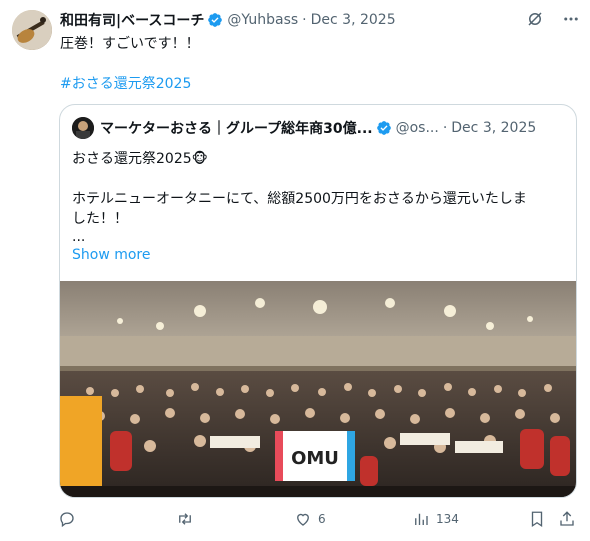  I want to click on quoted-post-date: Dec 3, 2025, so click(493, 128).